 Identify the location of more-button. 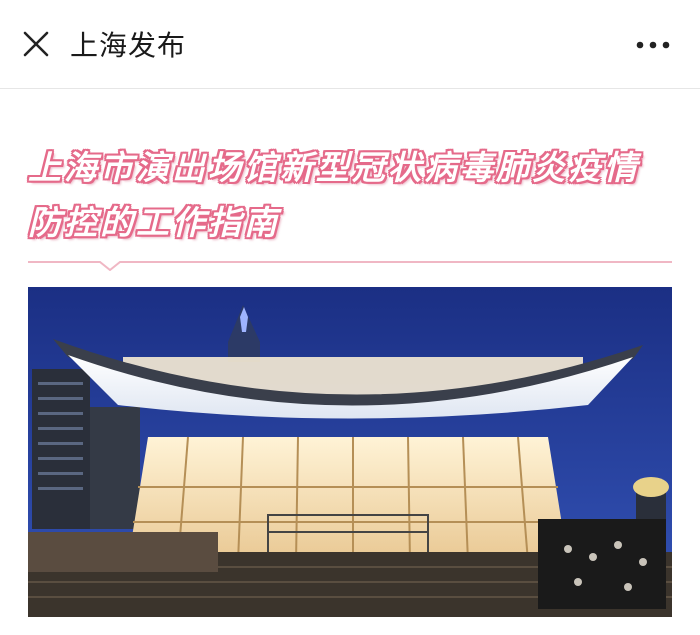
(653, 45).